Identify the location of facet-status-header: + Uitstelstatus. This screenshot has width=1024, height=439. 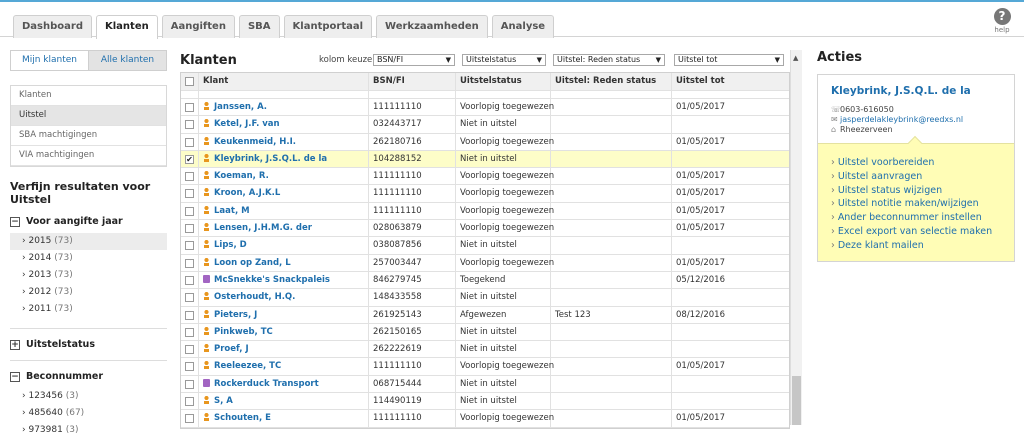
(88, 344).